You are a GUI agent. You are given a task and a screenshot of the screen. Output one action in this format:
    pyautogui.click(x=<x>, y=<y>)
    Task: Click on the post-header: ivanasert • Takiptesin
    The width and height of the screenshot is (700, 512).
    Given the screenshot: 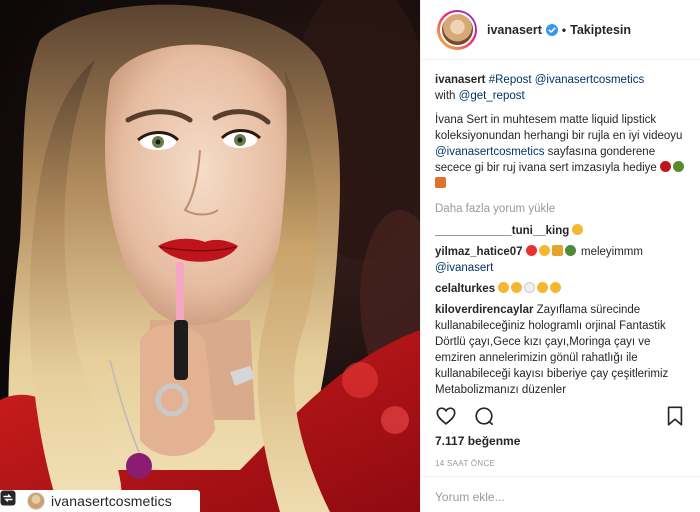 What is the action you would take?
    pyautogui.click(x=560, y=30)
    